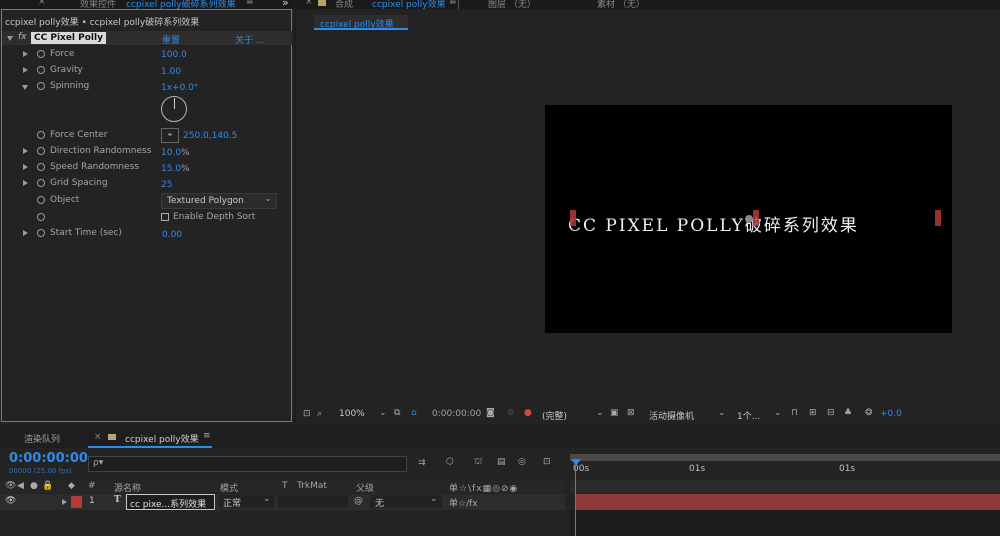  What do you see at coordinates (671, 415) in the screenshot?
I see `camera-dropdown: 活动摄像机` at bounding box center [671, 415].